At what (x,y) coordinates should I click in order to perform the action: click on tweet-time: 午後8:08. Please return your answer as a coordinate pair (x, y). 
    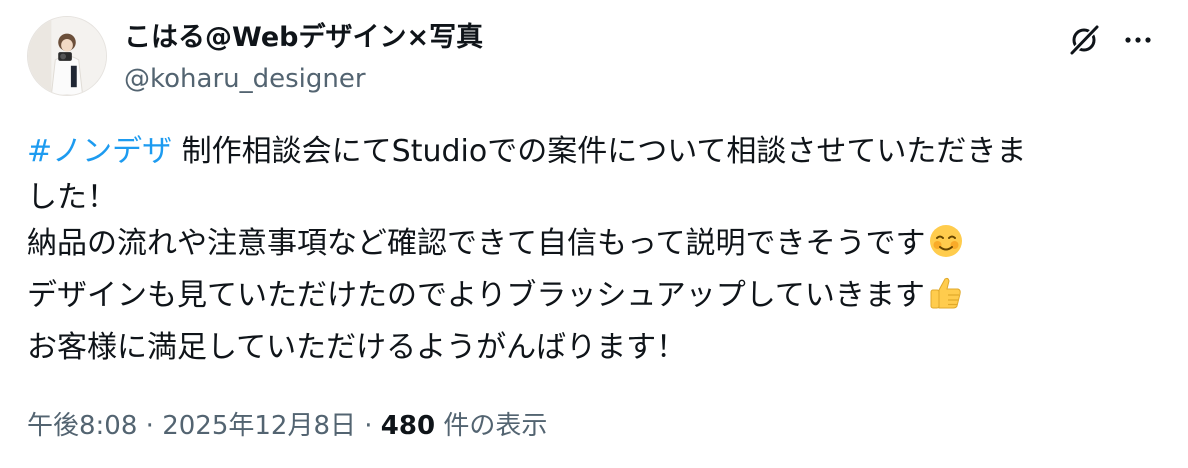
    Looking at the image, I should click on (82, 426).